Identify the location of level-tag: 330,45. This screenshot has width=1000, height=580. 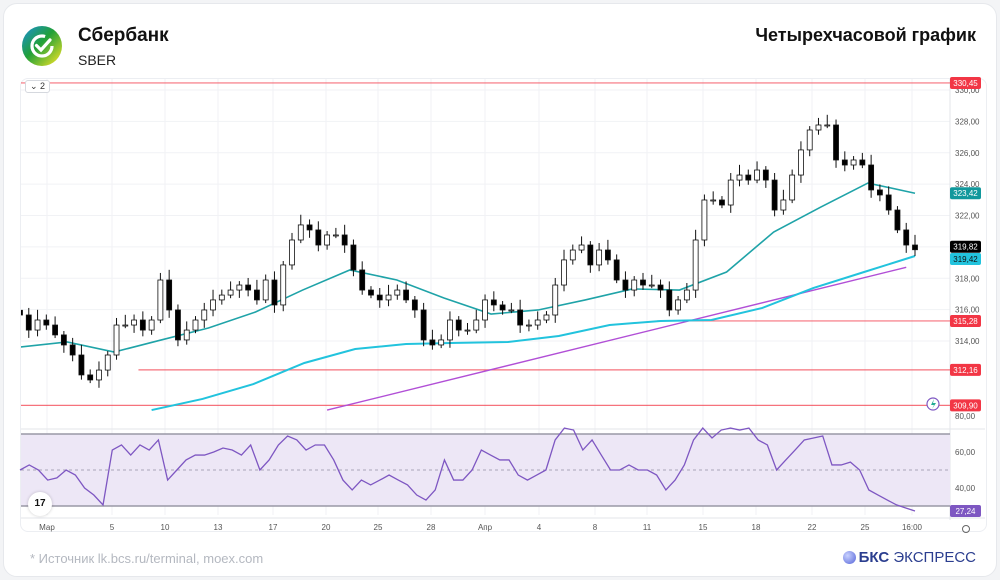
(965, 83).